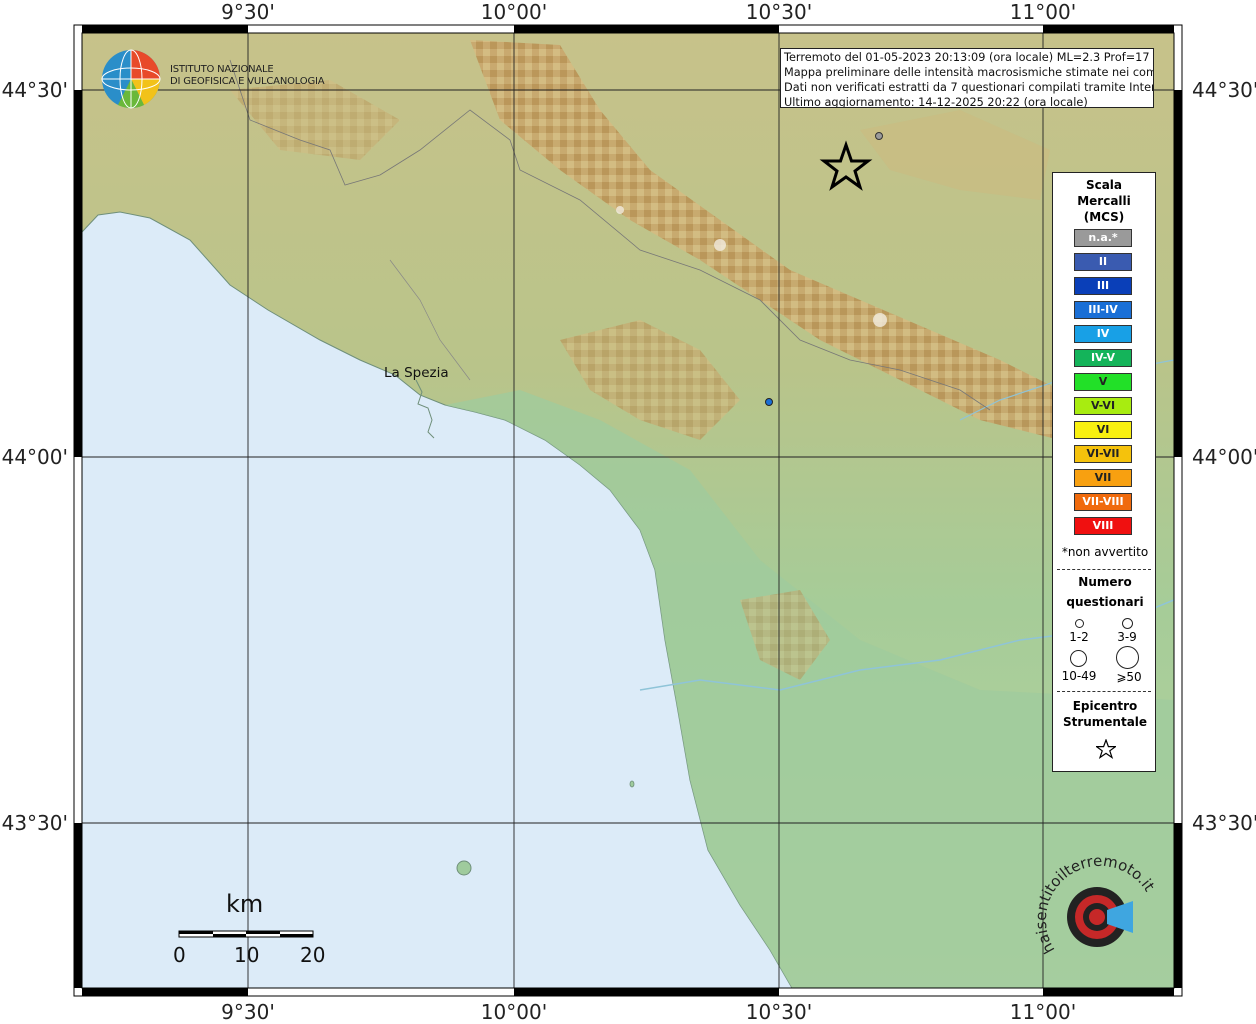  What do you see at coordinates (248, 1012) in the screenshot?
I see `lon-tick-bottom-930: 9°30'` at bounding box center [248, 1012].